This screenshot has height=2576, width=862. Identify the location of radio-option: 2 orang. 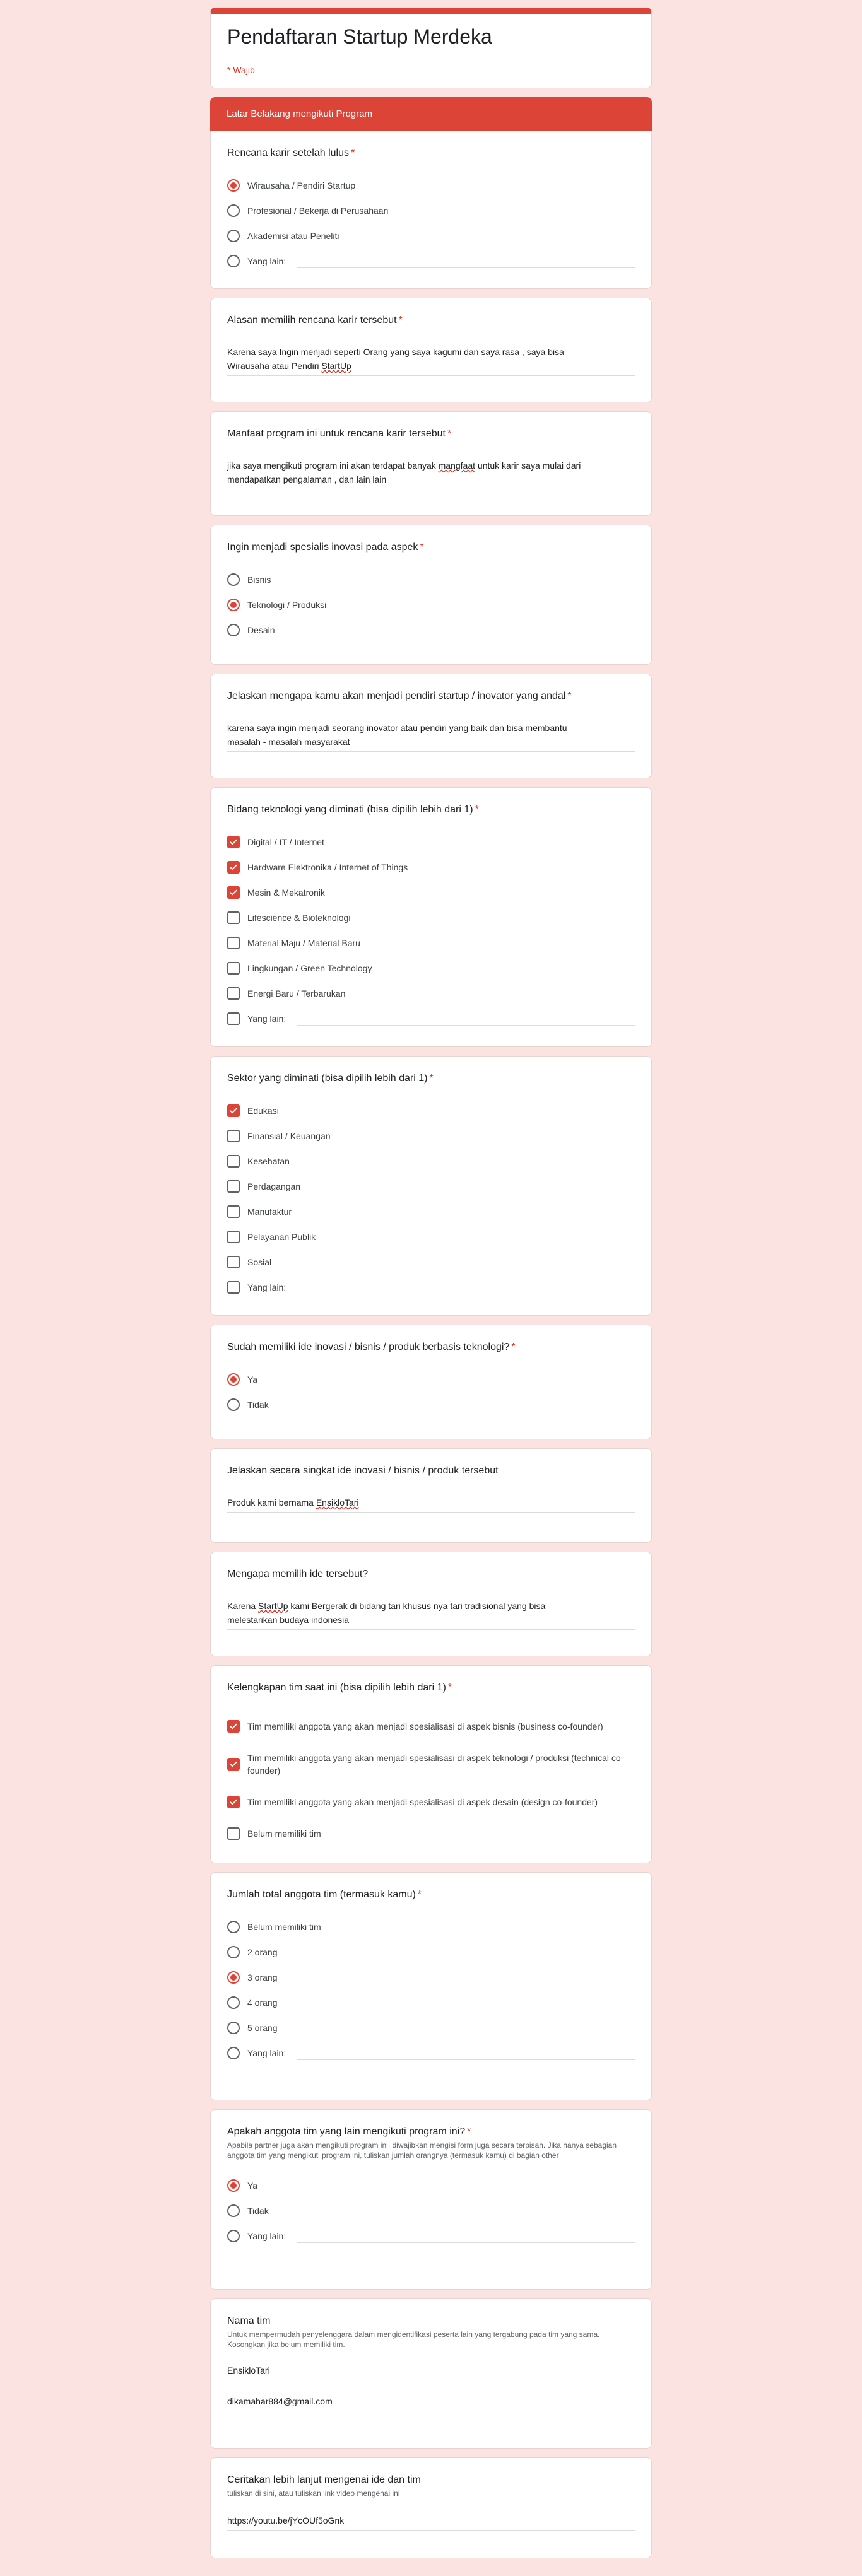
(431, 1952).